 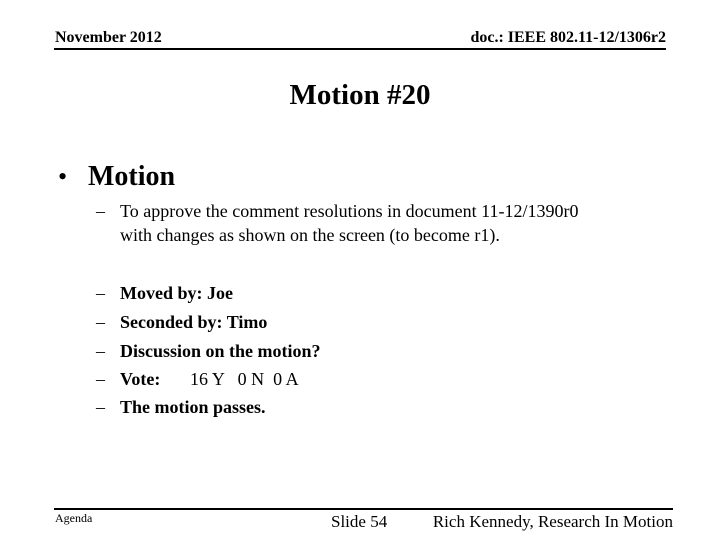 I want to click on vote-result: 16 Y 0 N 0 A, so click(x=244, y=379).